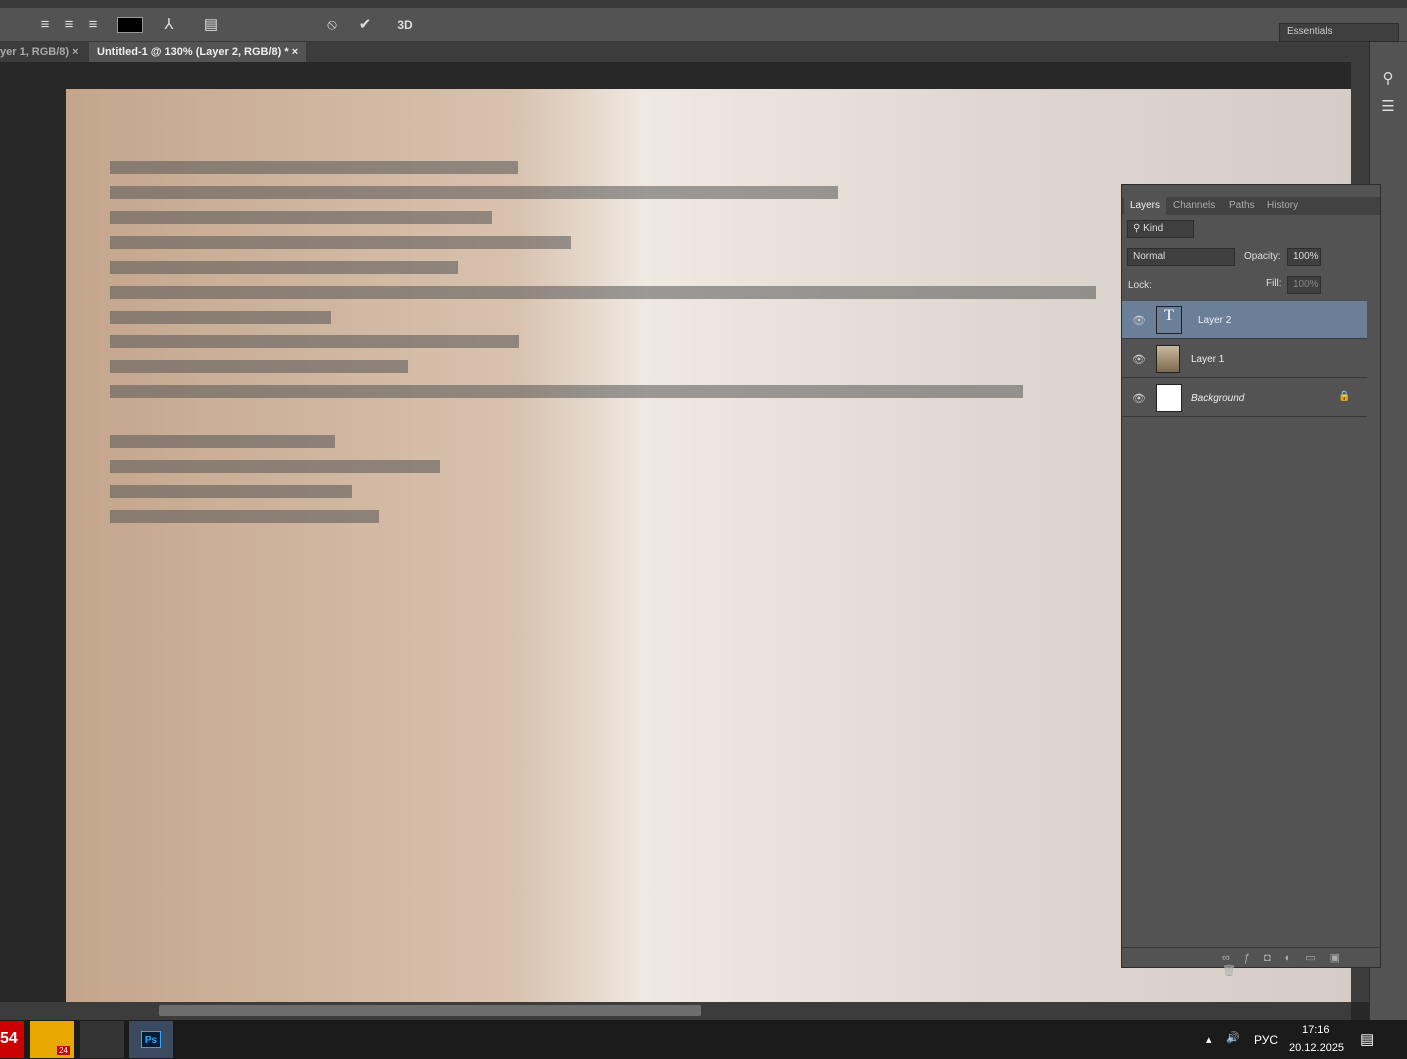 The width and height of the screenshot is (1407, 1059). Describe the element at coordinates (1266, 1040) in the screenshot. I see `language-indicator: РУС` at that location.